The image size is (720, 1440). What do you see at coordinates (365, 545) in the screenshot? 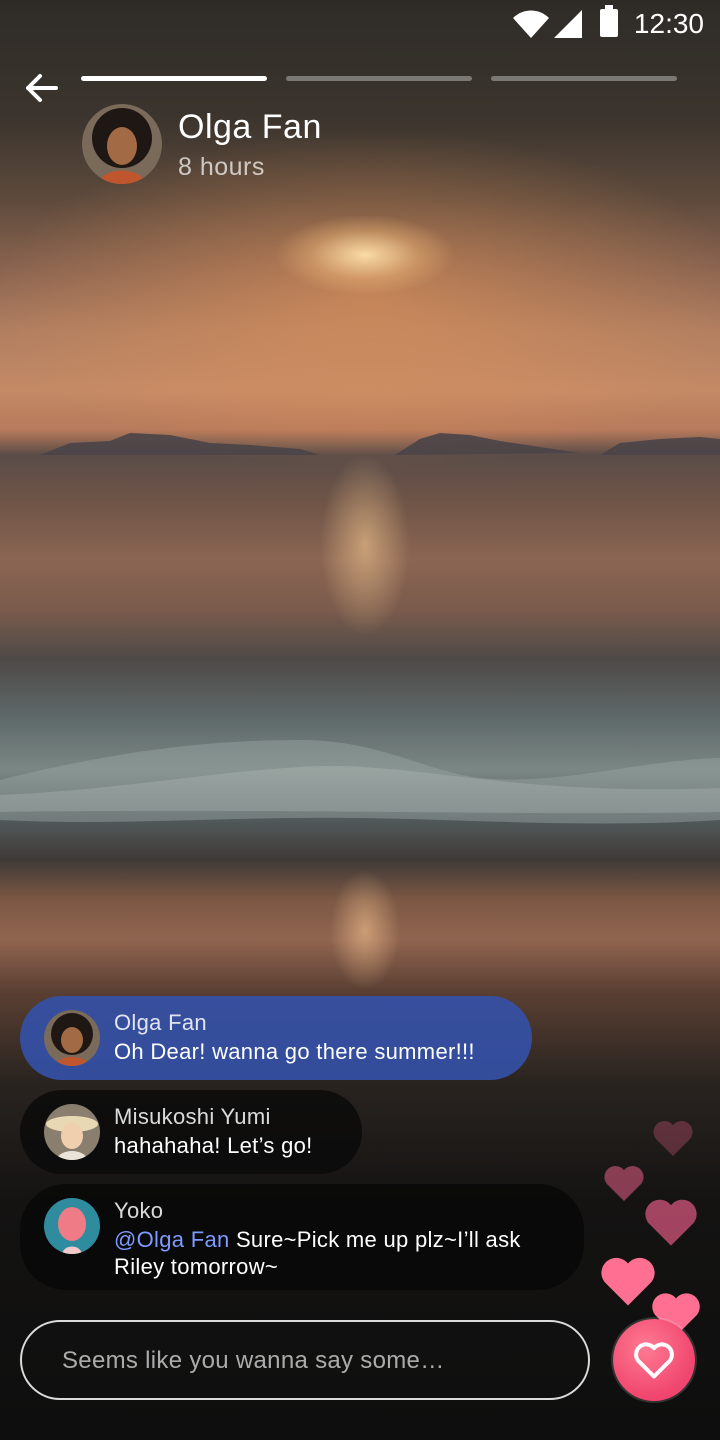
I see `sun-reflection` at bounding box center [365, 545].